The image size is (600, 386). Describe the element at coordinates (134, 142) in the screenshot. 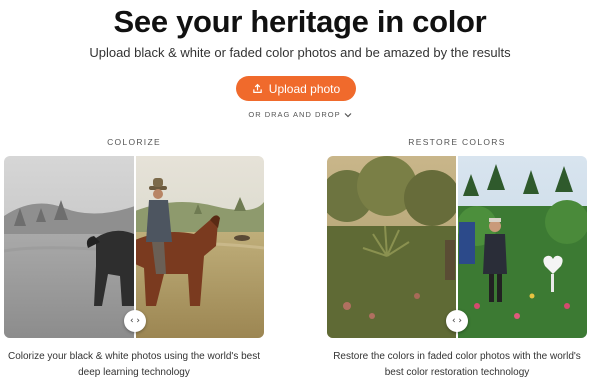

I see `colorize-section-label: COLORIZE` at that location.